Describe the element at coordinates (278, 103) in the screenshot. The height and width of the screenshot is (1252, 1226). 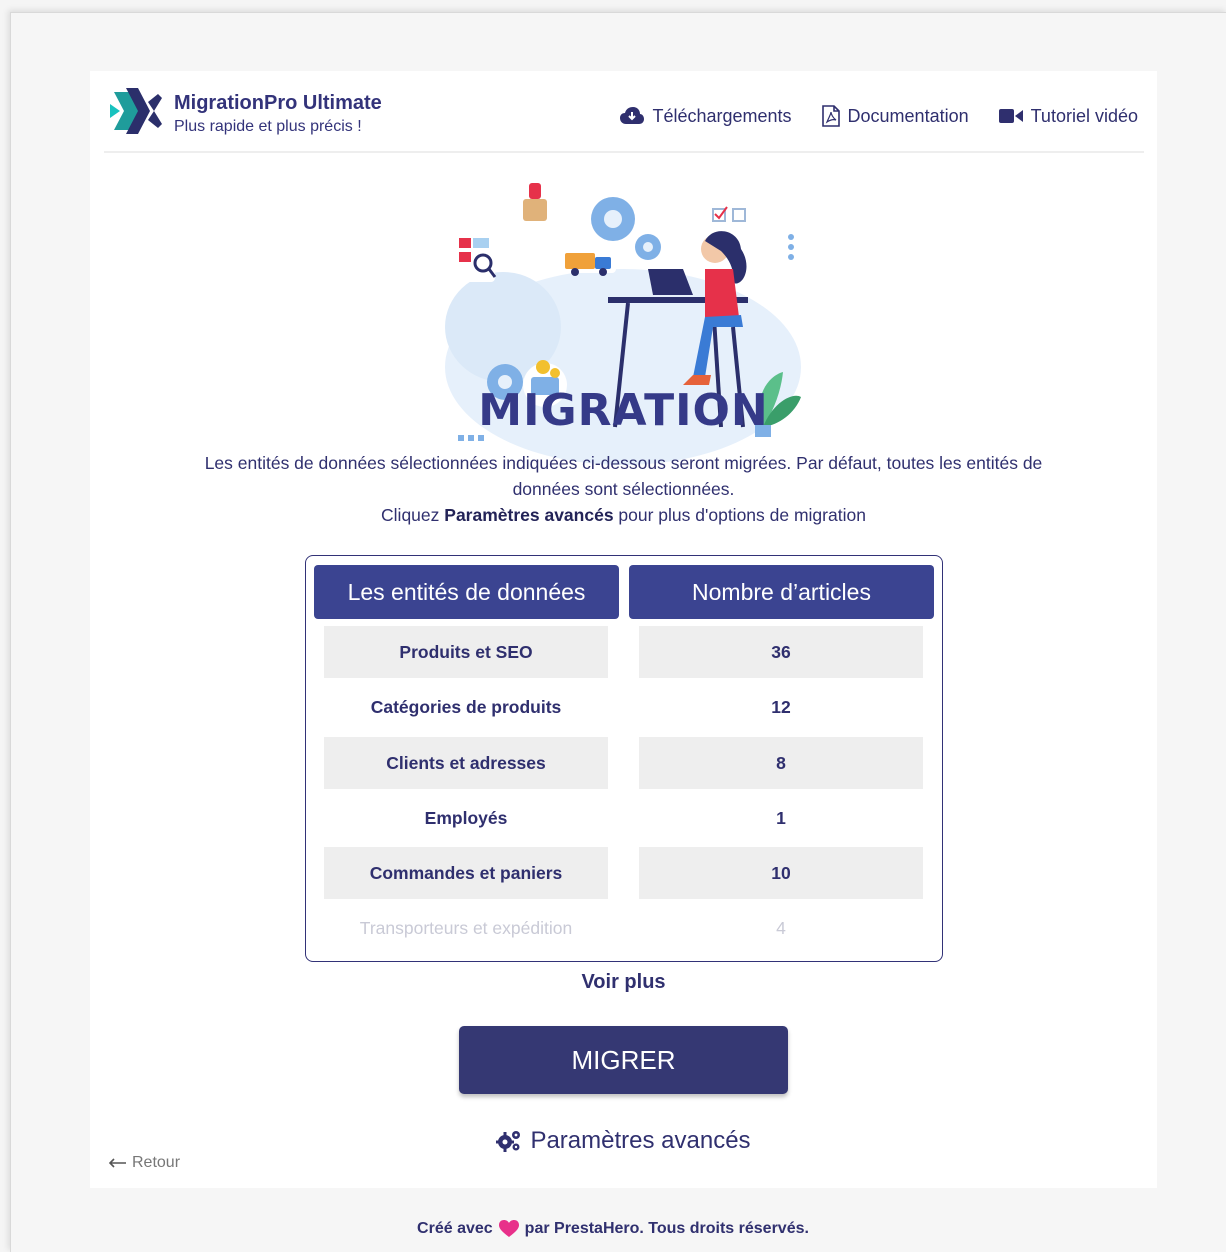
I see `brand-title: MigrationPro Ultimate` at that location.